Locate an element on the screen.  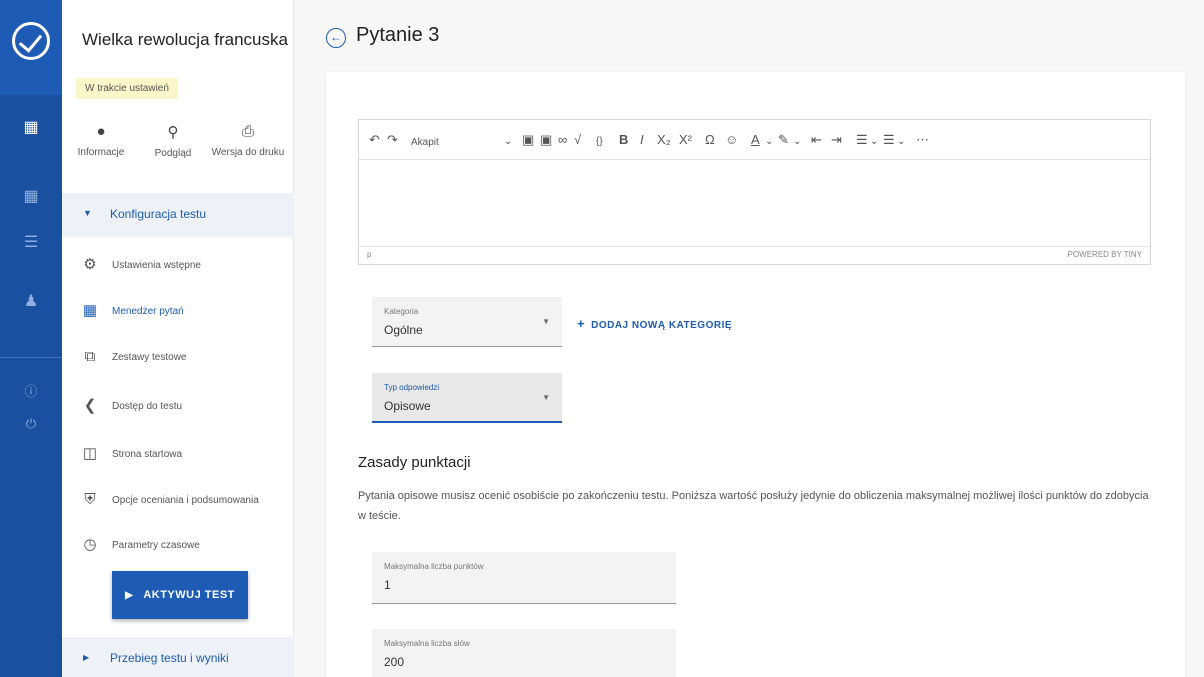
gear-icon: ⚙ is located at coordinates (90, 264).